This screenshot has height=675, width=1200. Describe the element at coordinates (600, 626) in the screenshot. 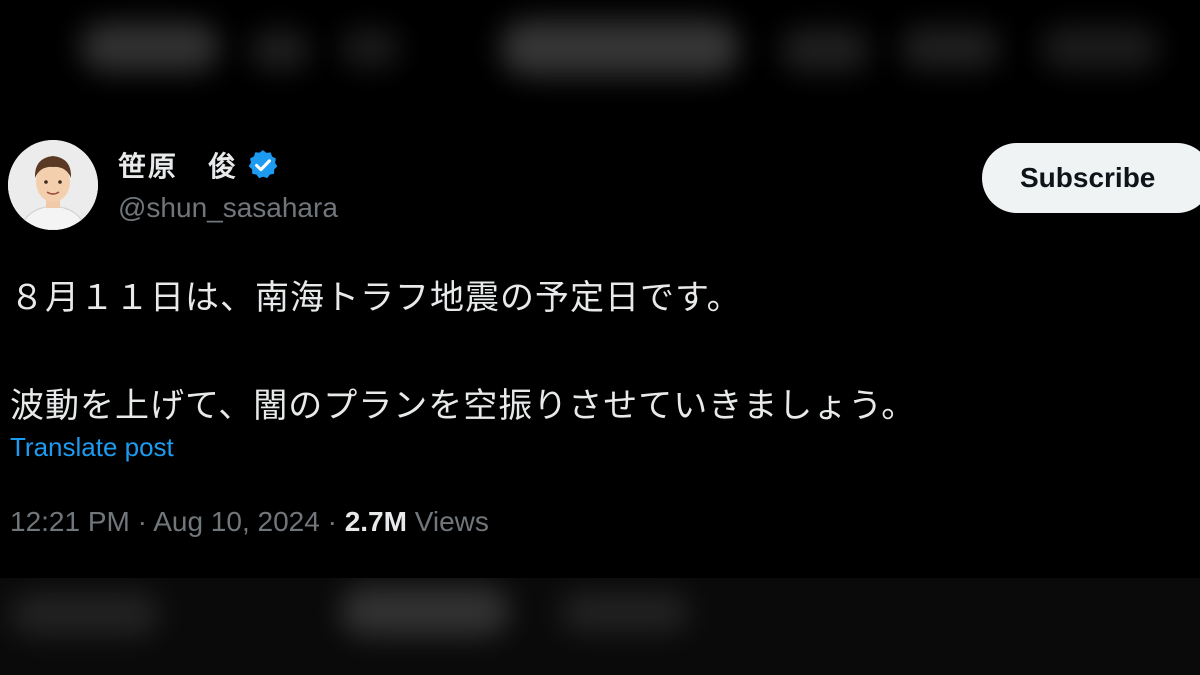

I see `blurred-footer-region` at that location.